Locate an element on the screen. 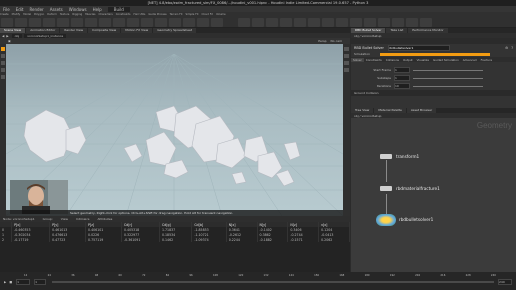  torus-tool-icon is located at coordinates (49, 22).